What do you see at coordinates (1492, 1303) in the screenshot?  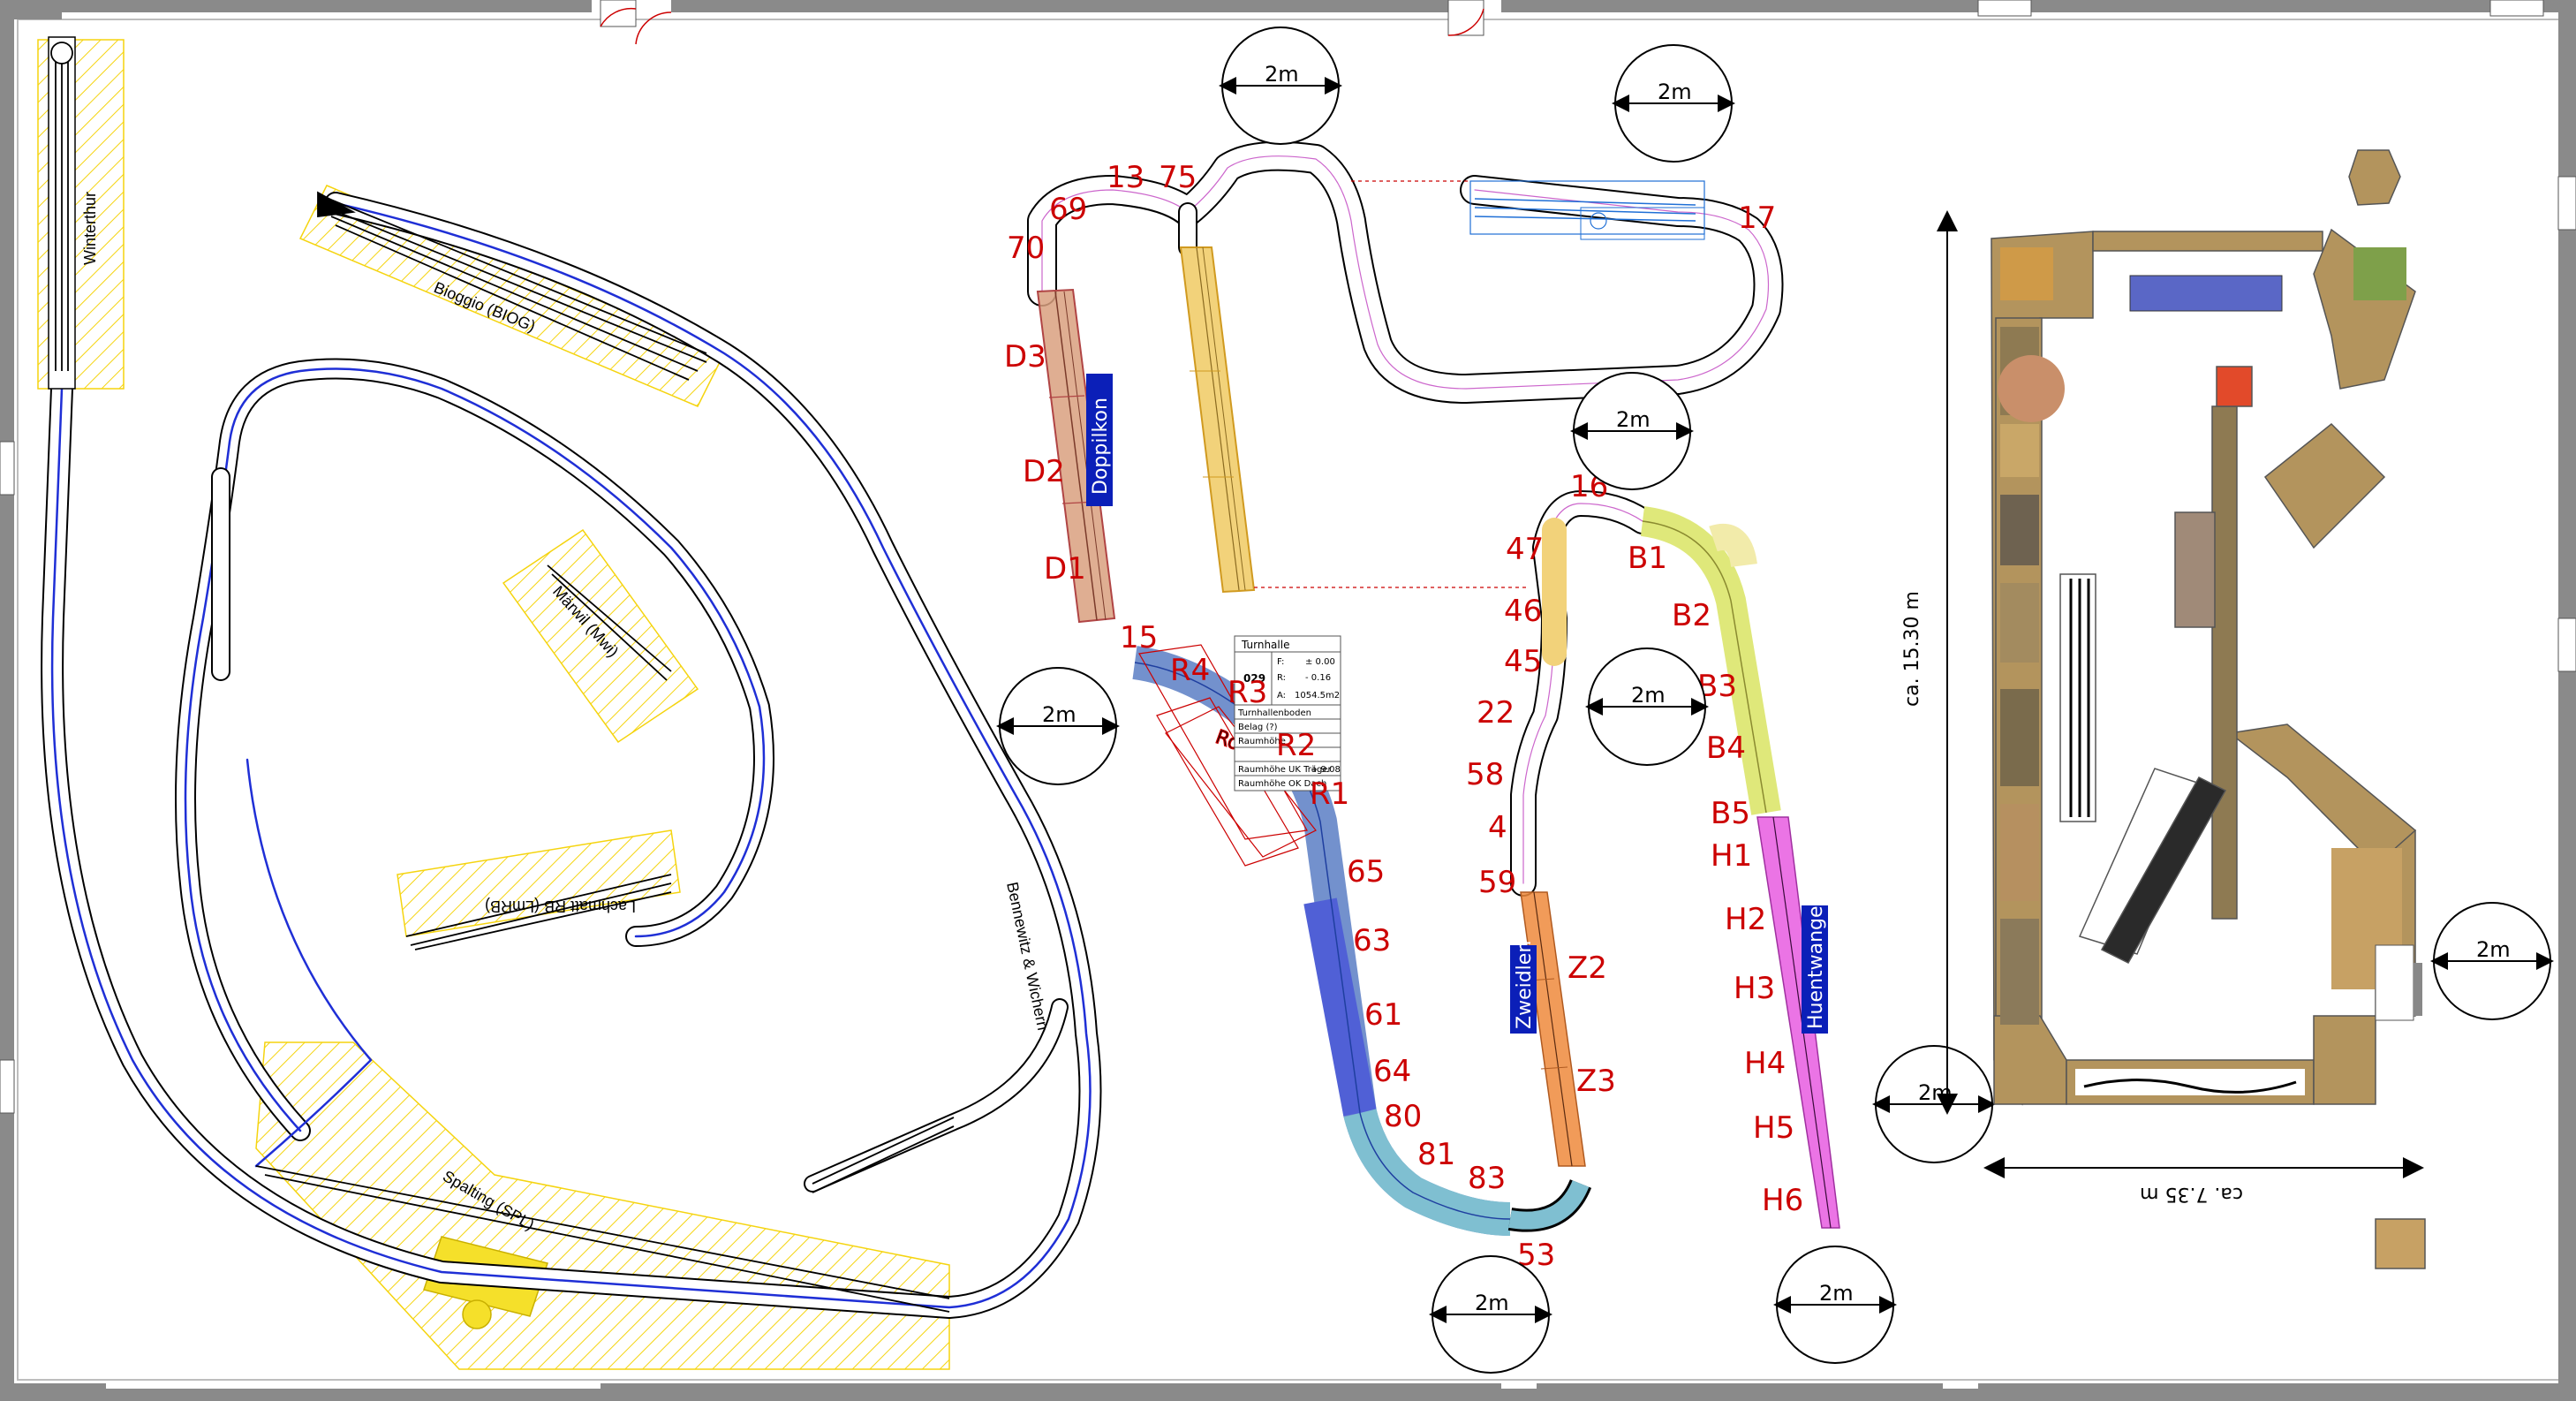 I see `circle-6-label: 2m` at bounding box center [1492, 1303].